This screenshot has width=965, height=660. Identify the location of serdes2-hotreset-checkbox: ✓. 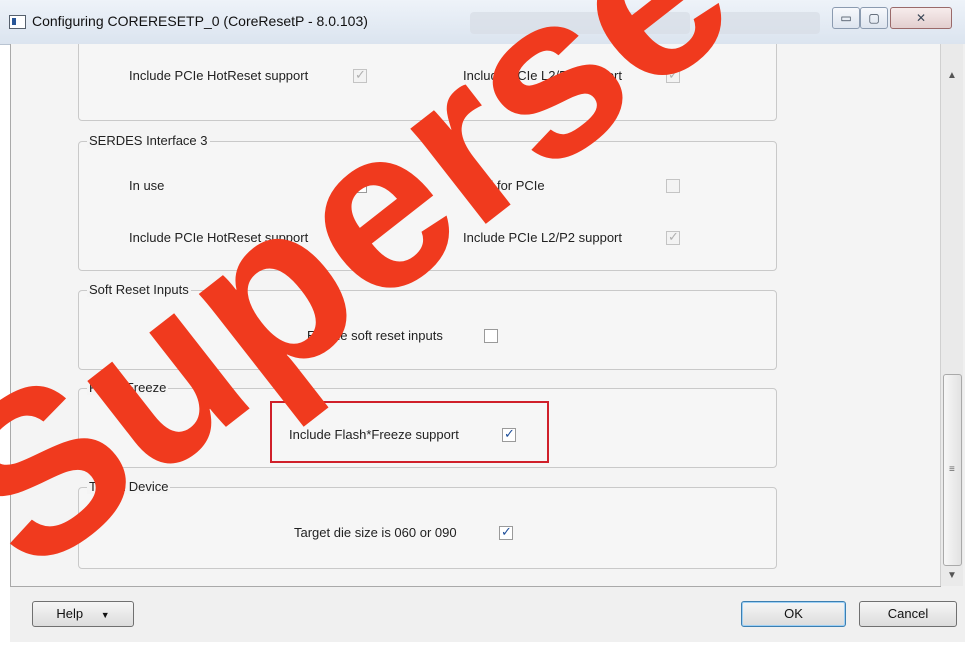
(360, 75).